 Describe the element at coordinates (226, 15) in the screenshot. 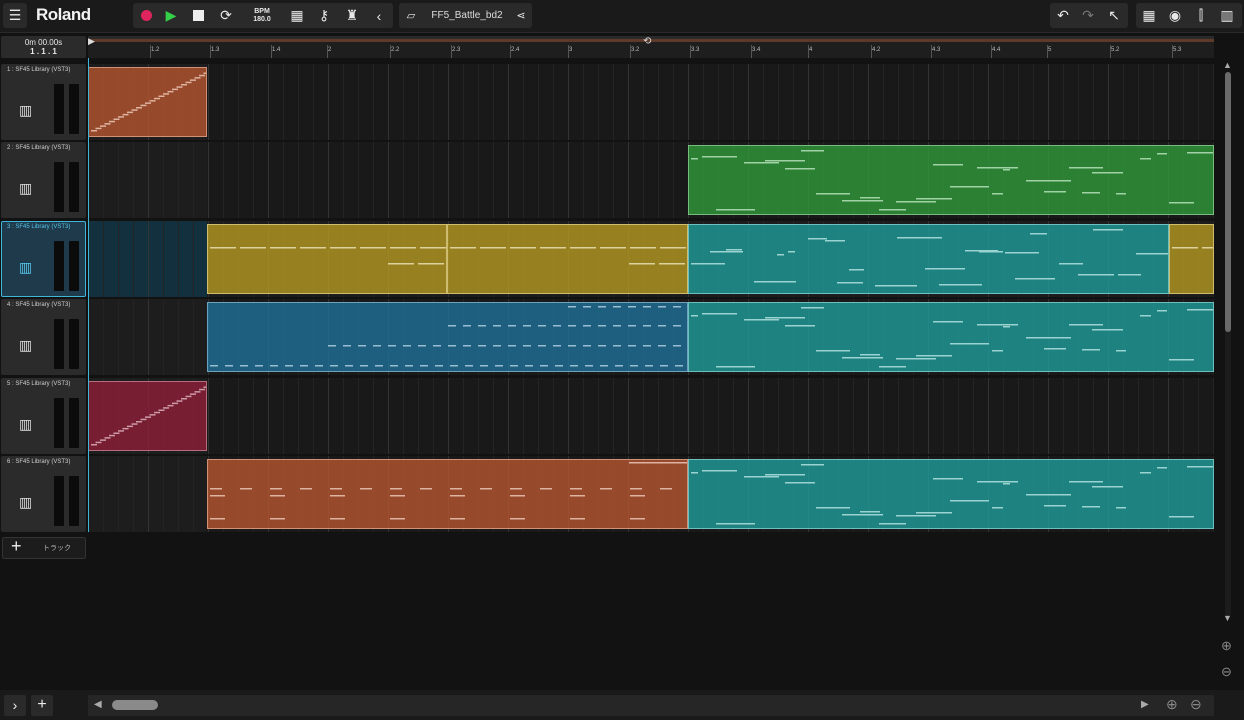

I see `loop-button: ⟳` at that location.